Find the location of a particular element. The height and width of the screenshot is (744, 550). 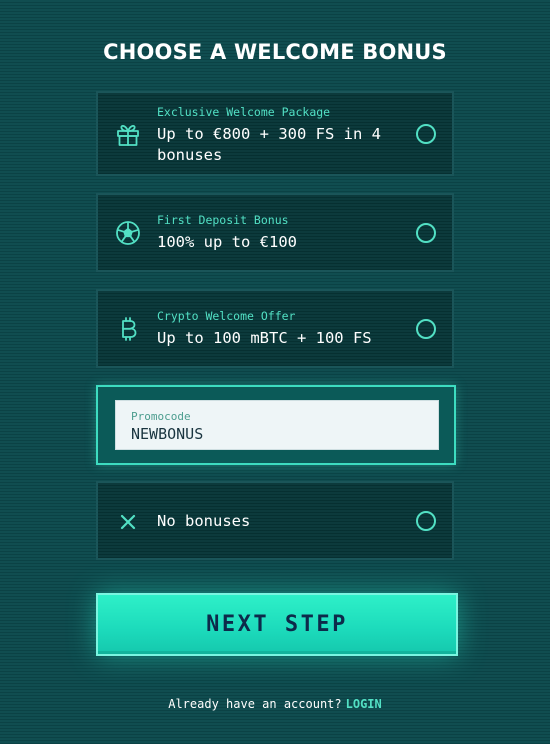

bonus-subtitle: Exclusive Welcome Package is located at coordinates (244, 112).